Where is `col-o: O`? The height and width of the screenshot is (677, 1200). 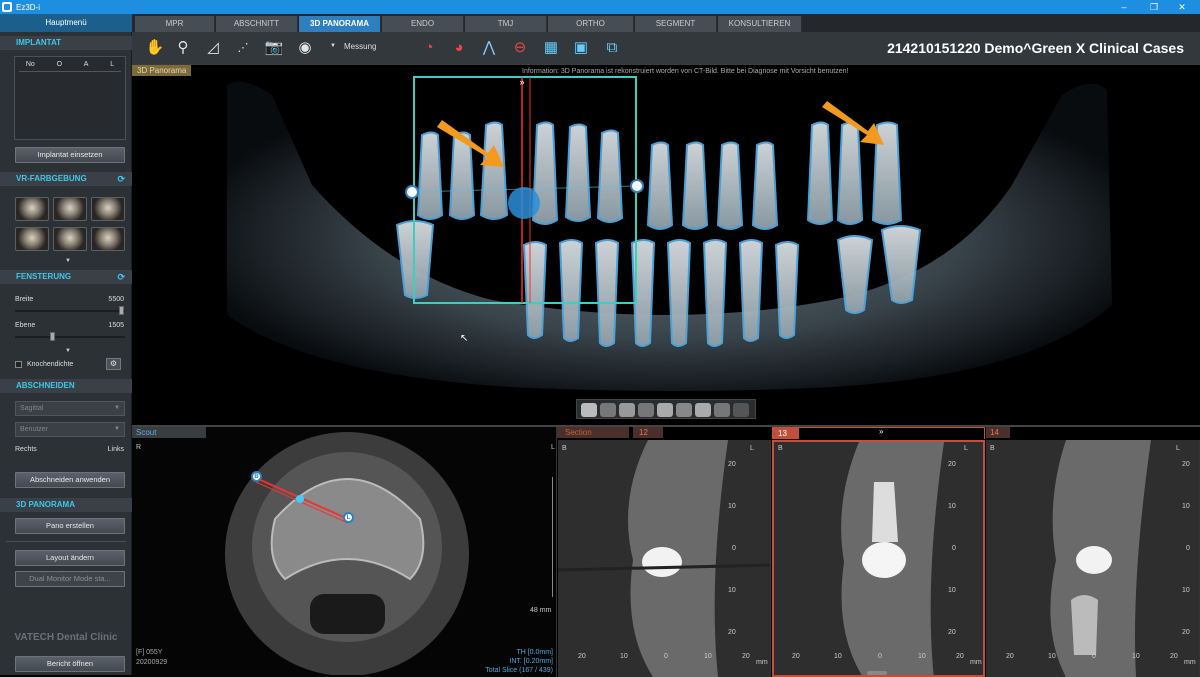
col-o: O is located at coordinates (59, 64).